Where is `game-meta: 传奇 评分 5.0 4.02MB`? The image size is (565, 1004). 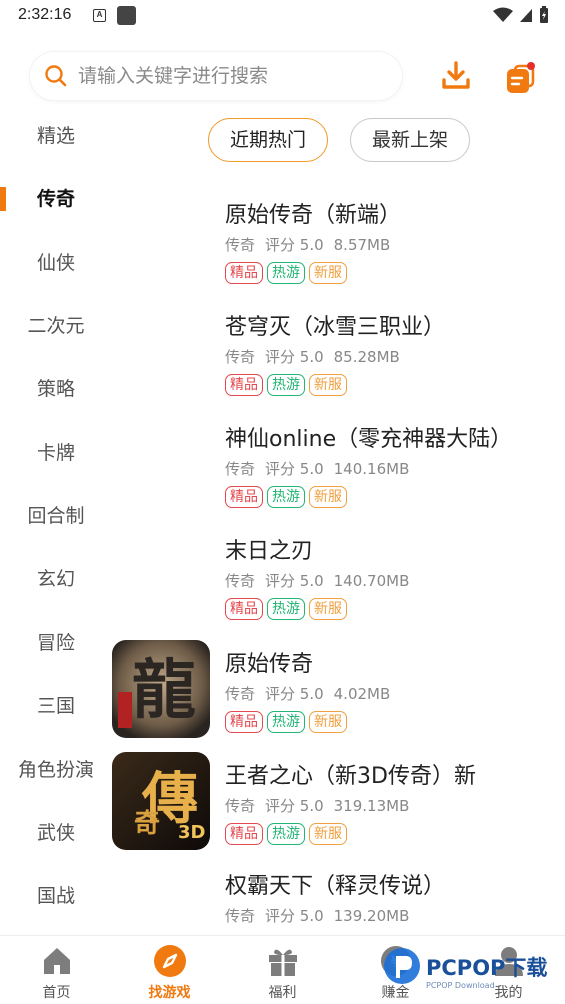 game-meta: 传奇 评分 5.0 4.02MB is located at coordinates (308, 694).